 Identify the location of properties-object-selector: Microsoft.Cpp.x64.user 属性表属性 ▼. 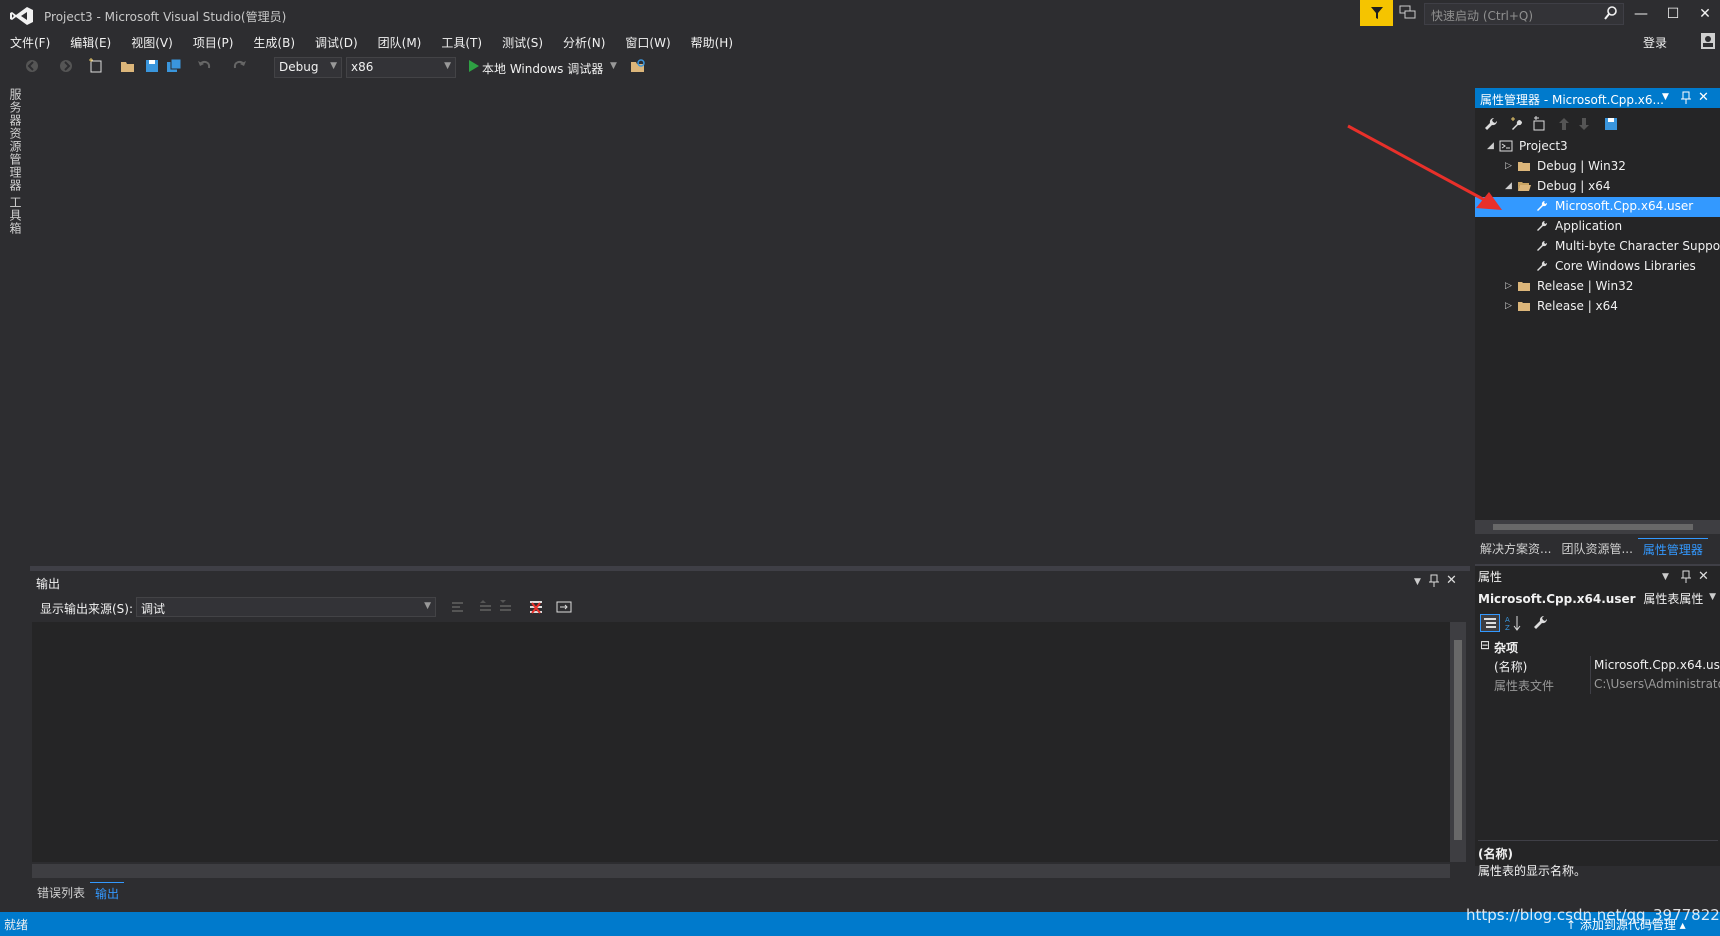
(1598, 598).